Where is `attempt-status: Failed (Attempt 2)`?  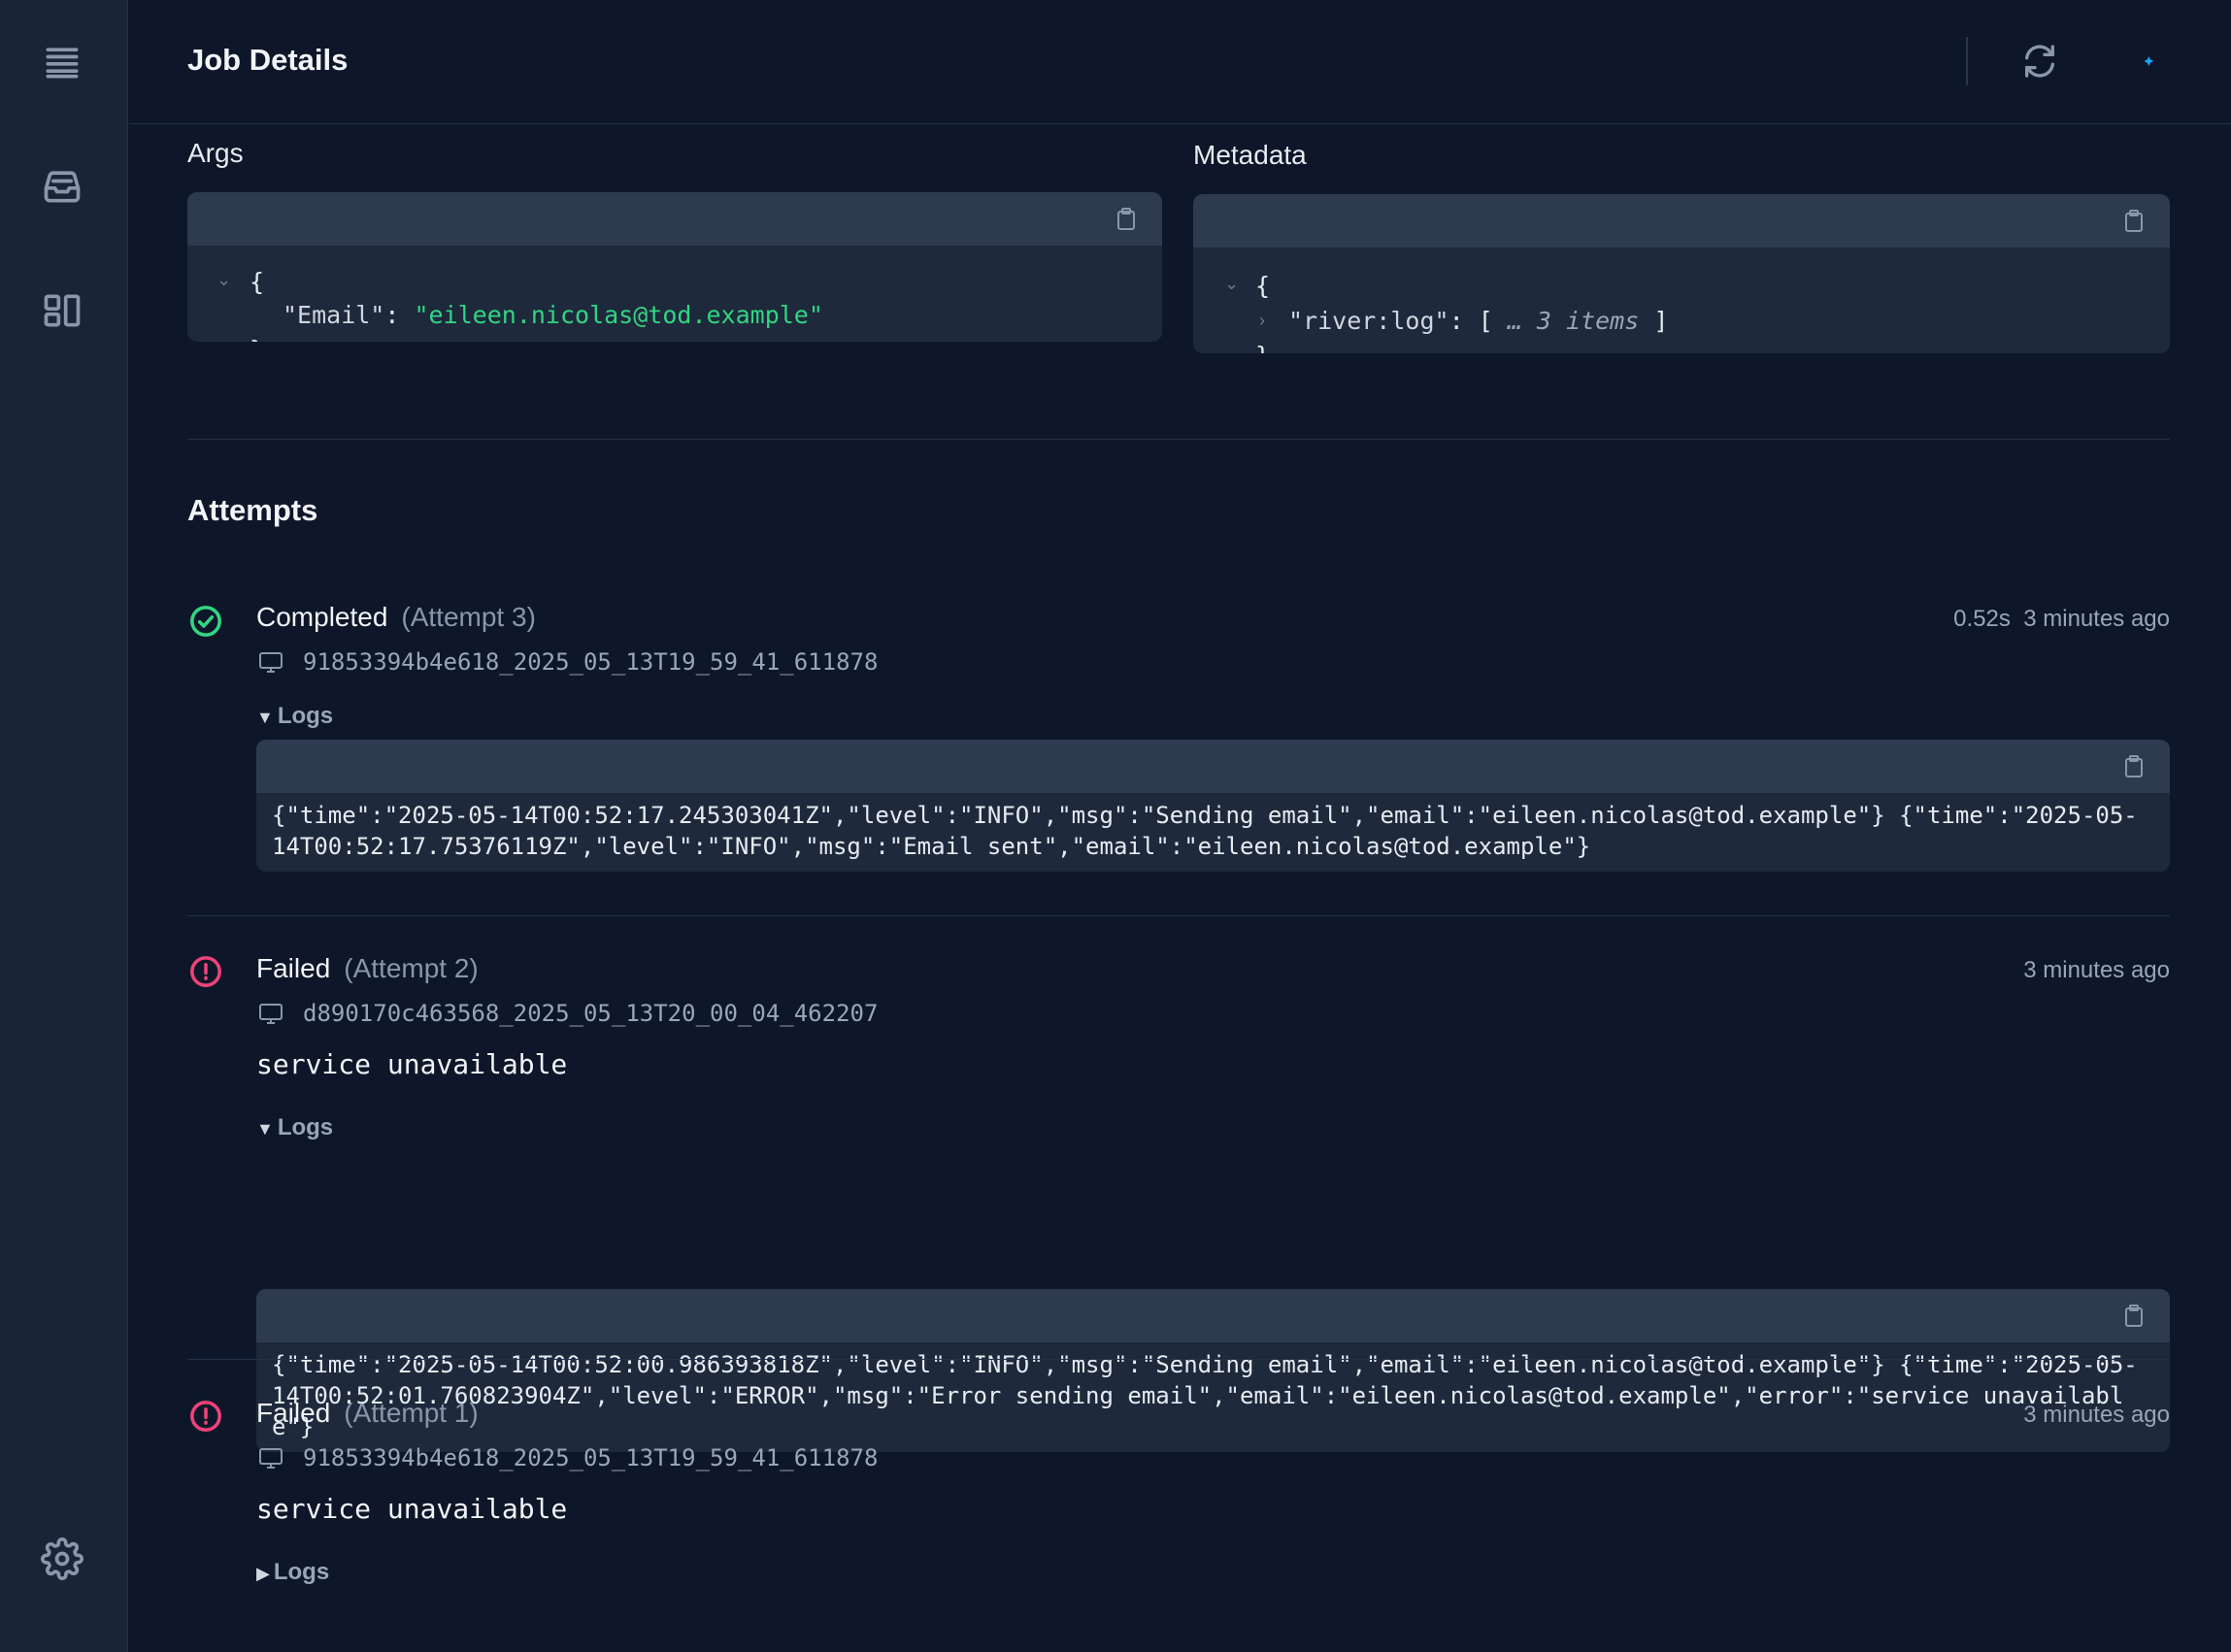
attempt-status: Failed (Attempt 2) is located at coordinates (367, 968).